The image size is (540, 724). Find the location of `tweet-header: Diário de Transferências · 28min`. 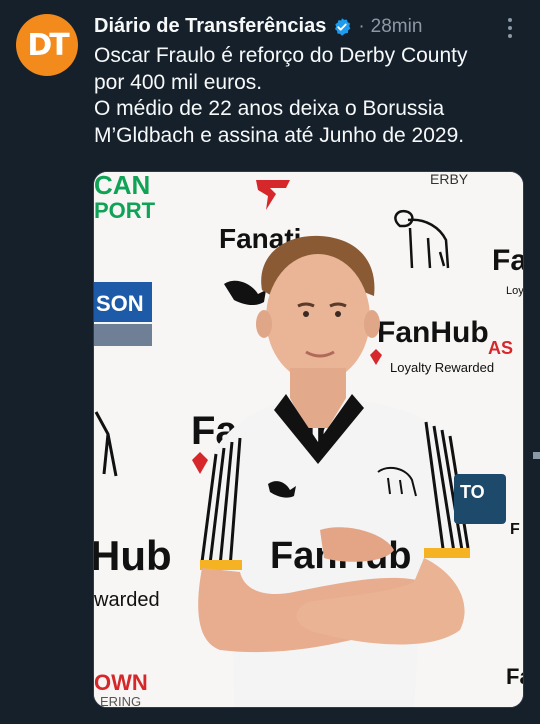

tweet-header: Diário de Transferências · 28min is located at coordinates (258, 26).